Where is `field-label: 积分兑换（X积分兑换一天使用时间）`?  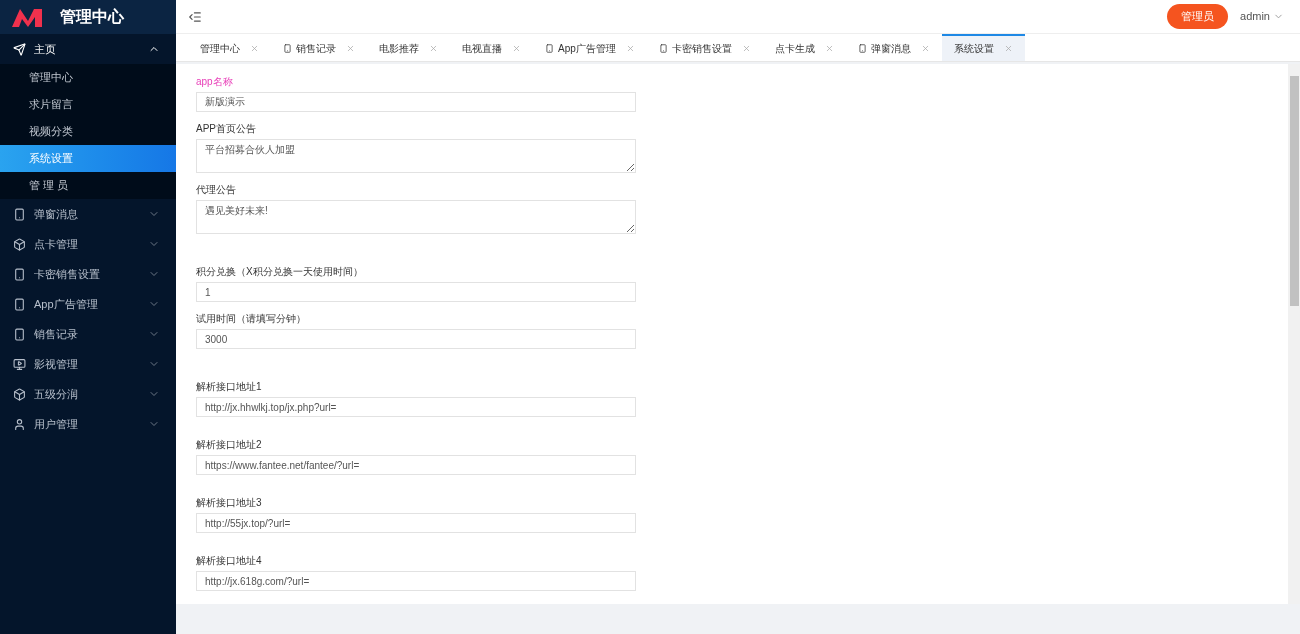
field-label: 积分兑换（X积分兑换一天使用时间） is located at coordinates (280, 272).